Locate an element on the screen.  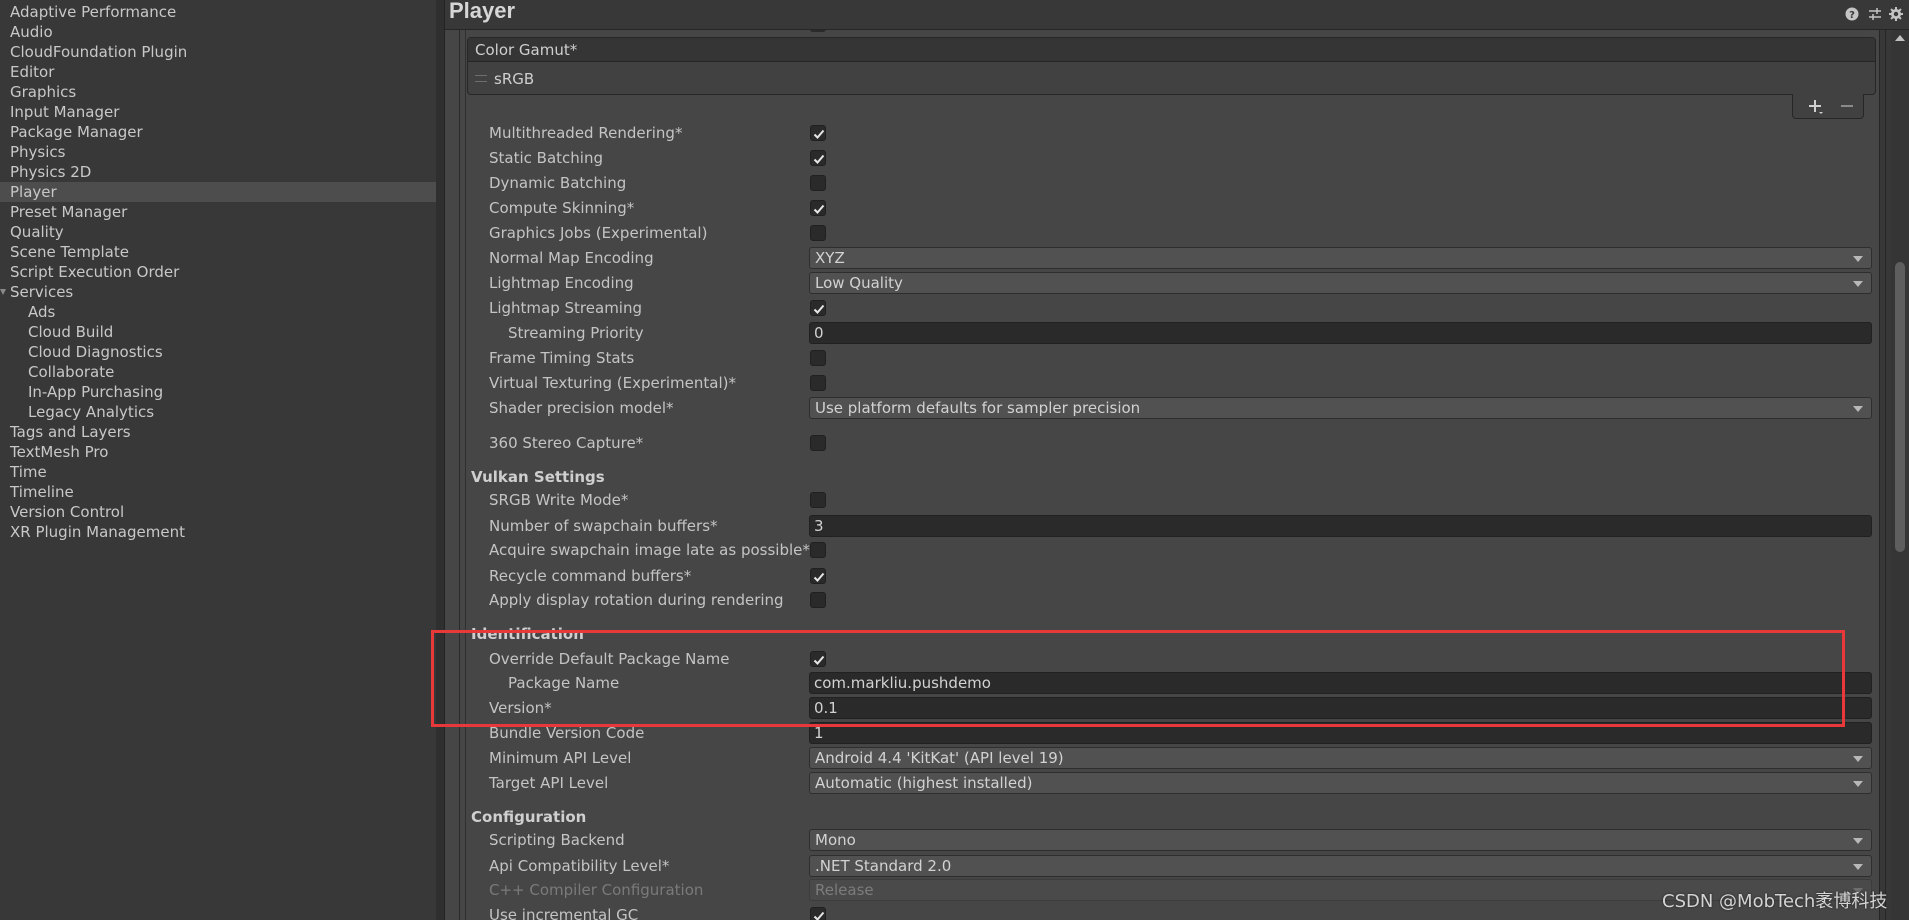
sidebar-item-audio: Audio is located at coordinates (218, 32).